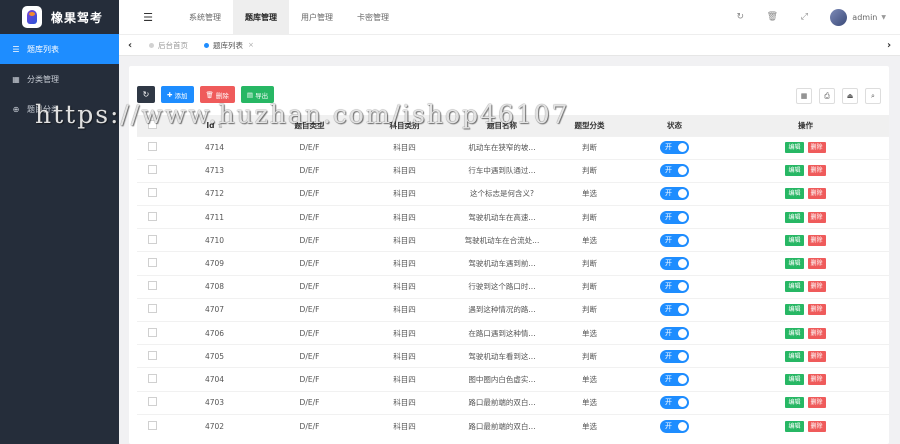 Image resolution: width=900 pixels, height=444 pixels. What do you see at coordinates (805, 356) in the screenshot?
I see `cell-actions: 编辑 删除` at bounding box center [805, 356].